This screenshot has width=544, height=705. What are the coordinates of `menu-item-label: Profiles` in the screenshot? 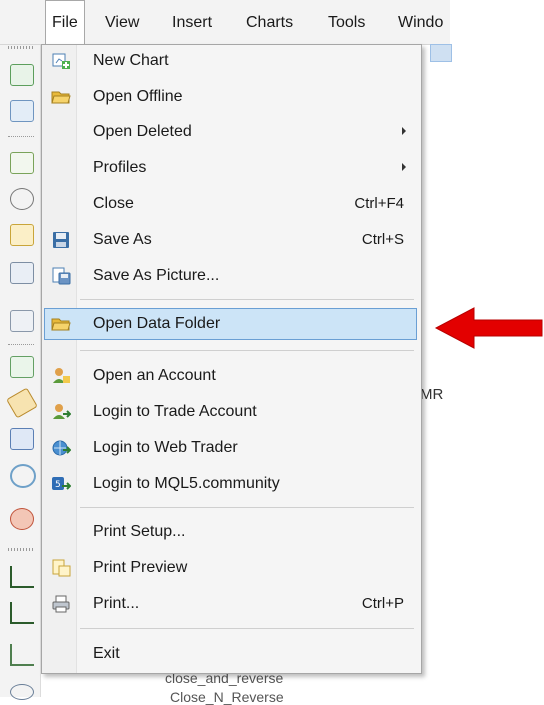 It's located at (120, 167).